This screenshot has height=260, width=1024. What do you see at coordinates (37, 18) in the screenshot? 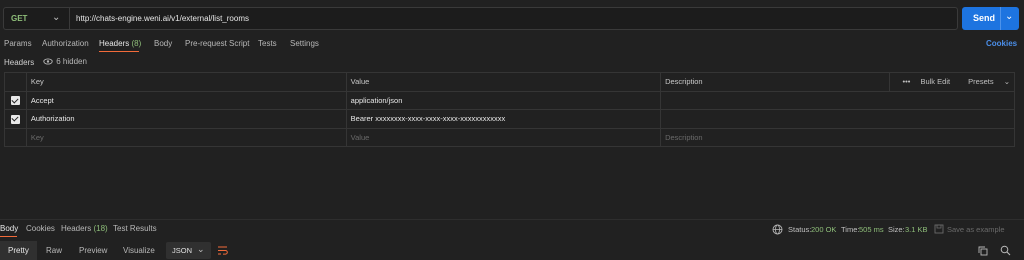
I see `method-select: GET ⌄` at bounding box center [37, 18].